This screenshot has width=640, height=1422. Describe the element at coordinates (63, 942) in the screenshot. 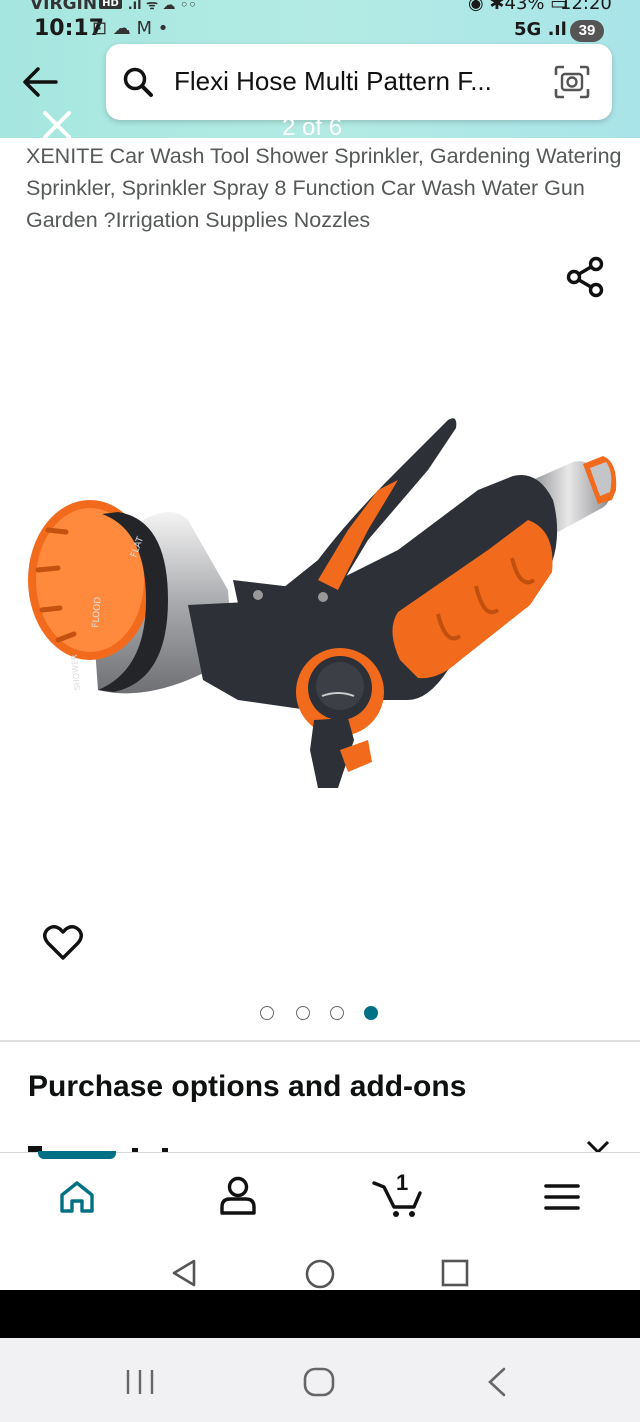

I see `heart-icon` at that location.